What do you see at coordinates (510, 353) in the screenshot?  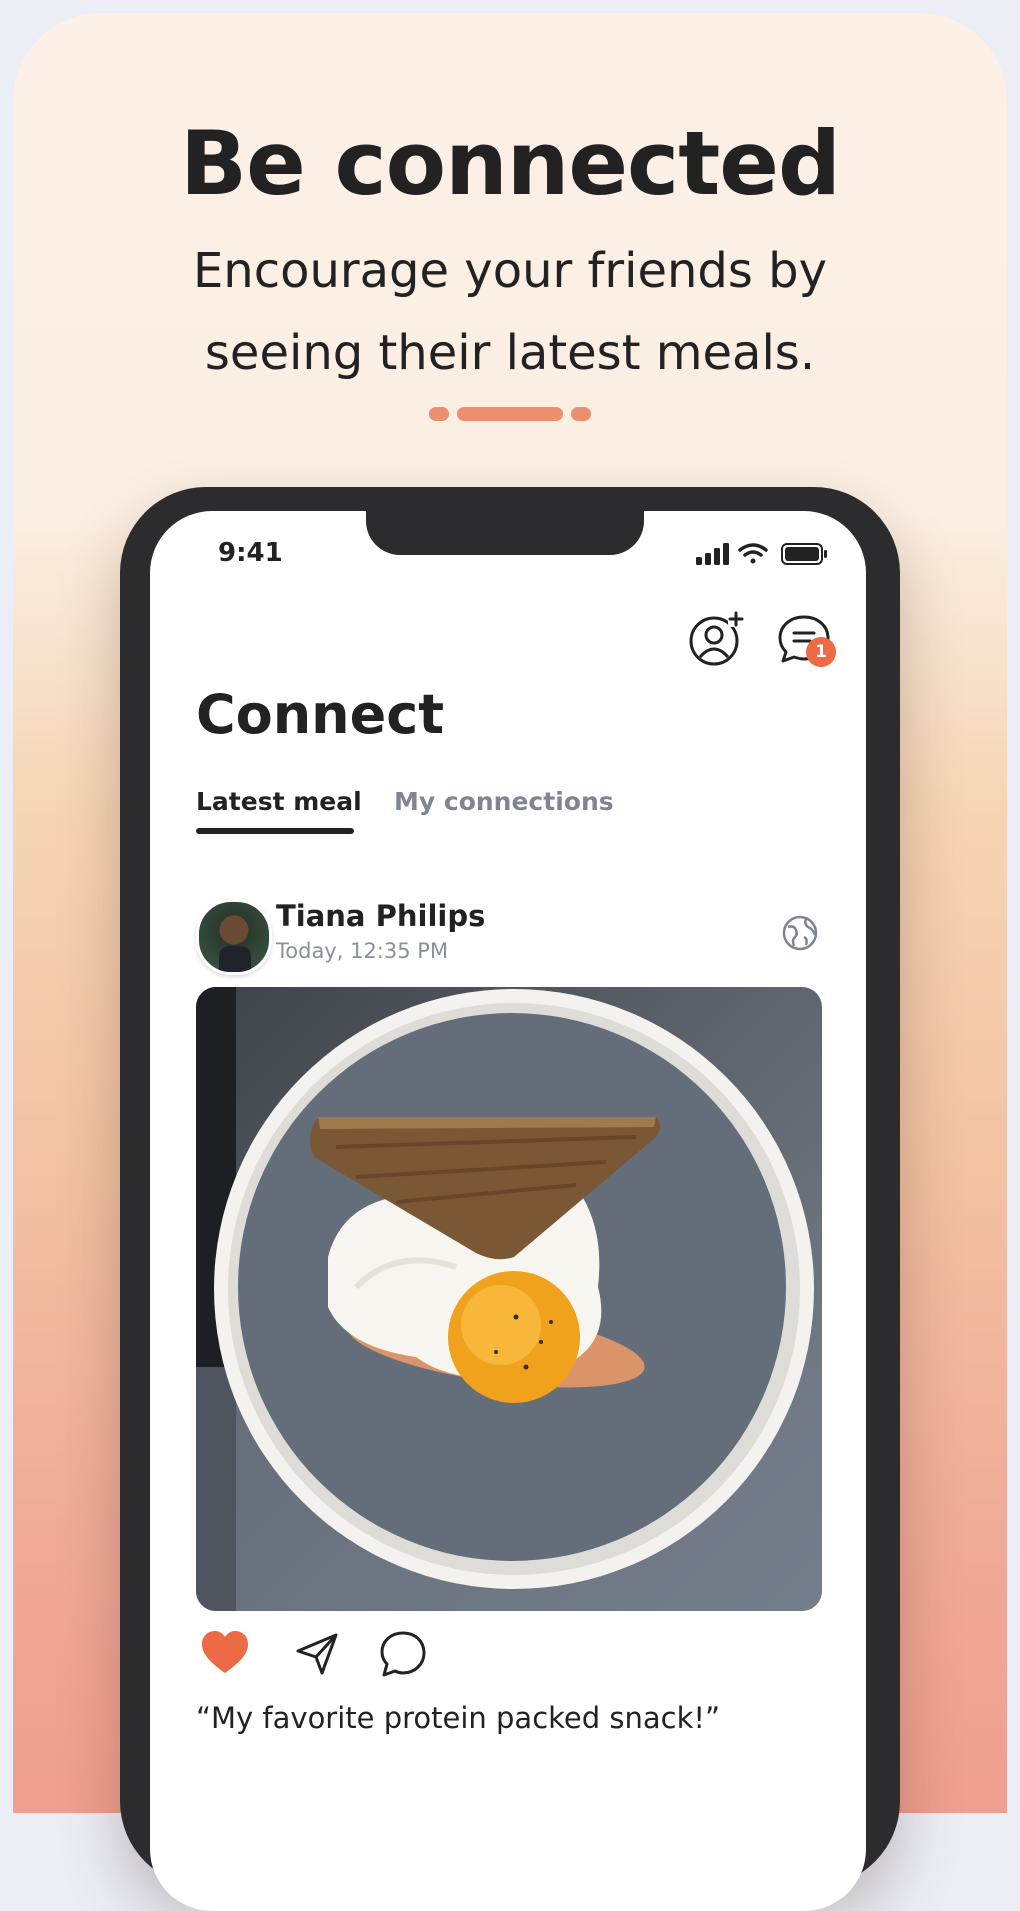 I see `promo-subline-line-2: seeing their latest meals.` at bounding box center [510, 353].